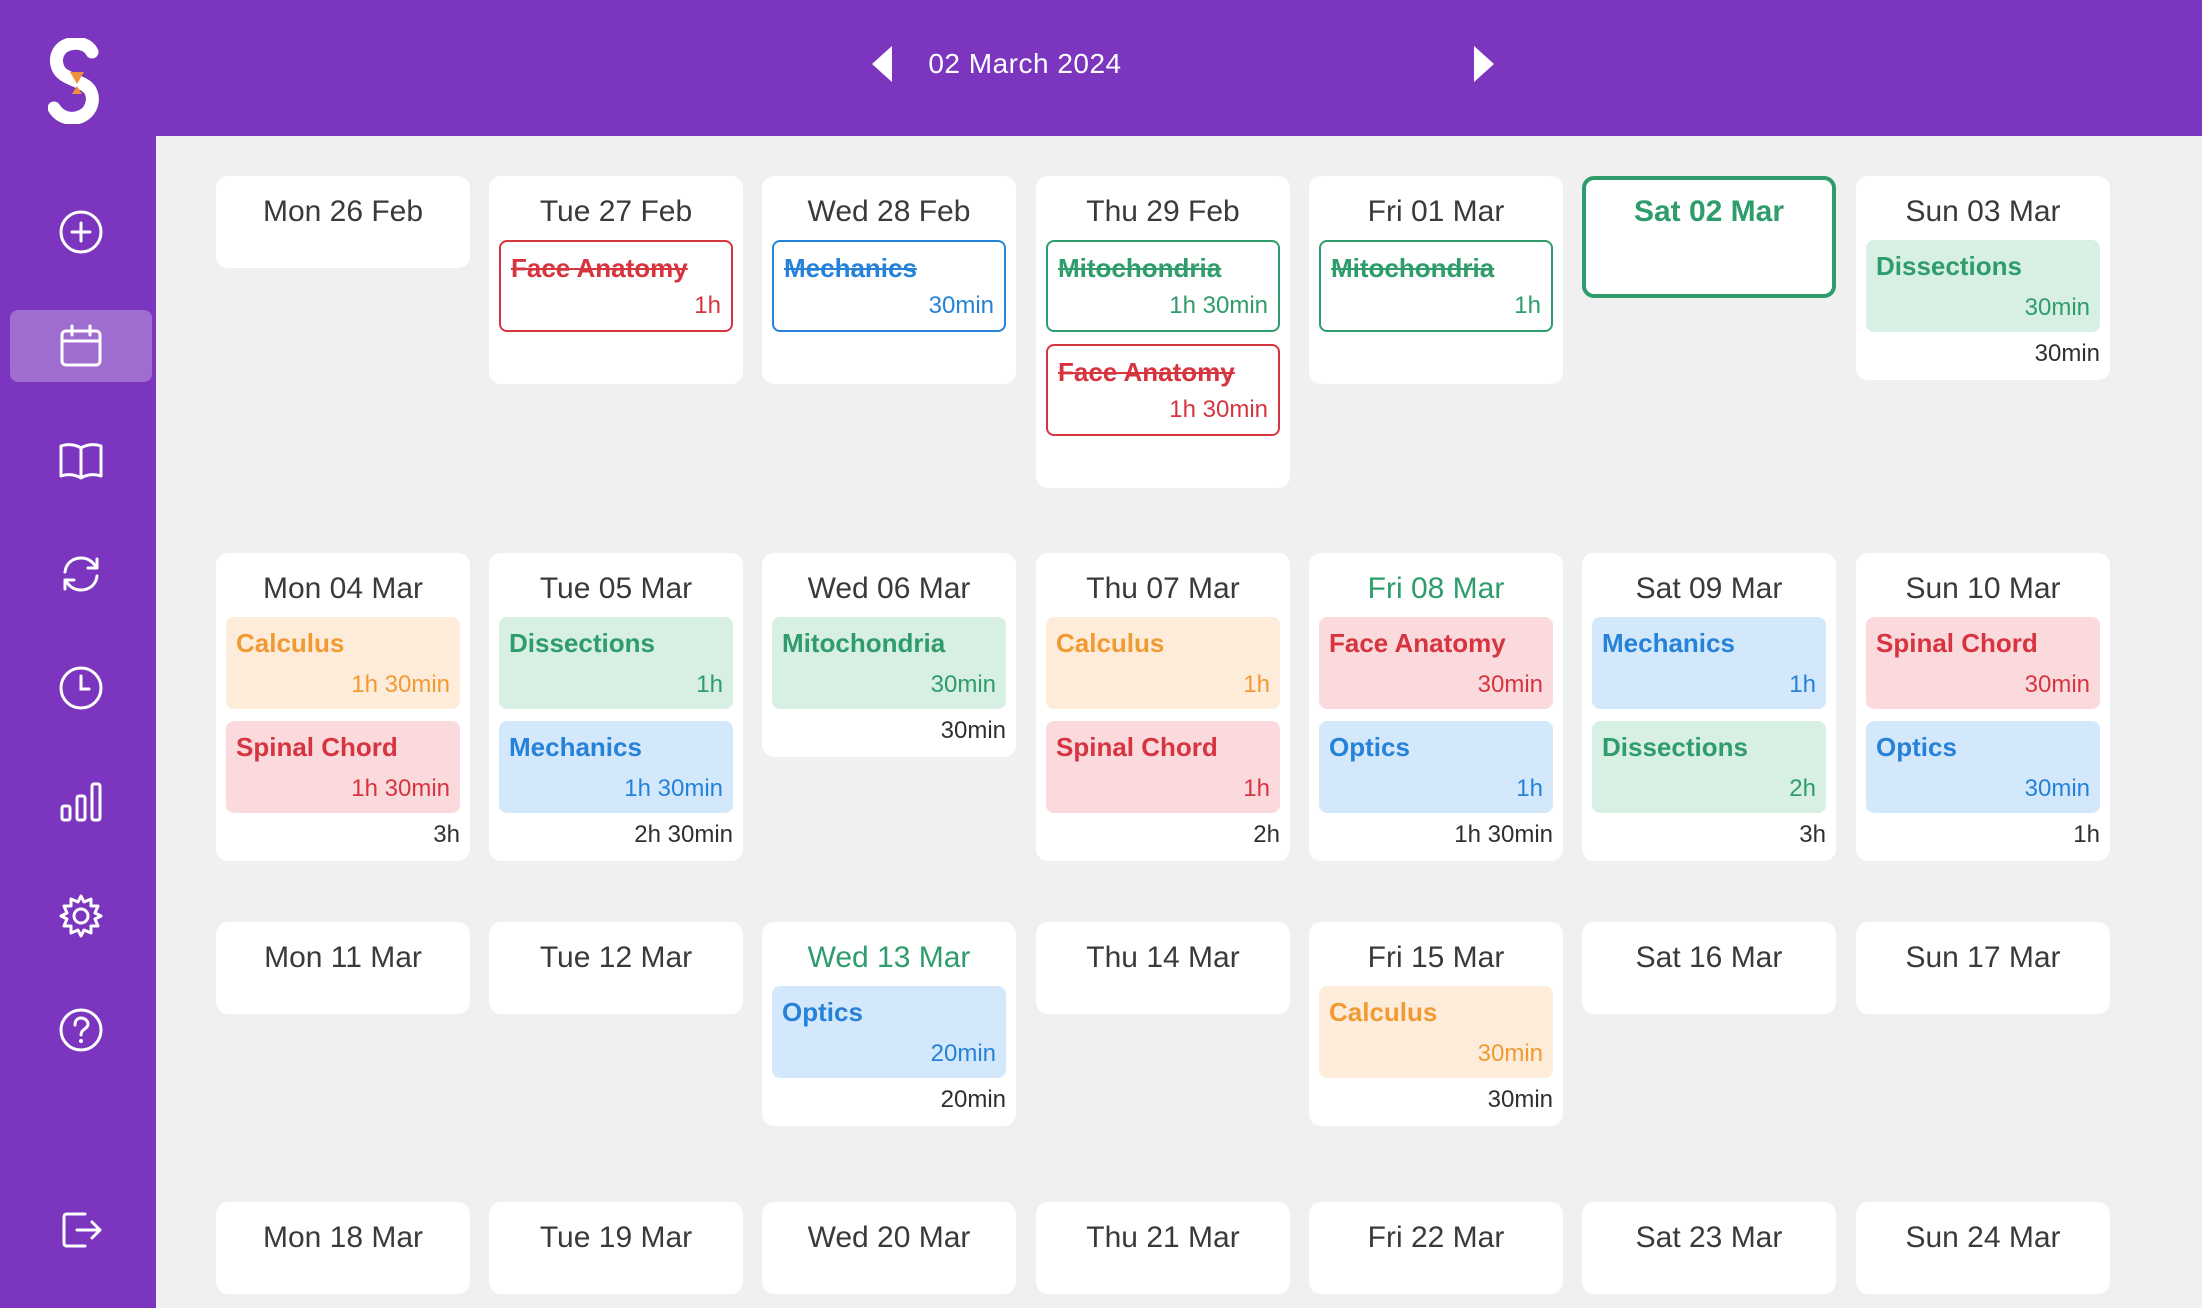 The image size is (2202, 1308). I want to click on day-card: Sat 23 Mar, so click(1709, 1248).